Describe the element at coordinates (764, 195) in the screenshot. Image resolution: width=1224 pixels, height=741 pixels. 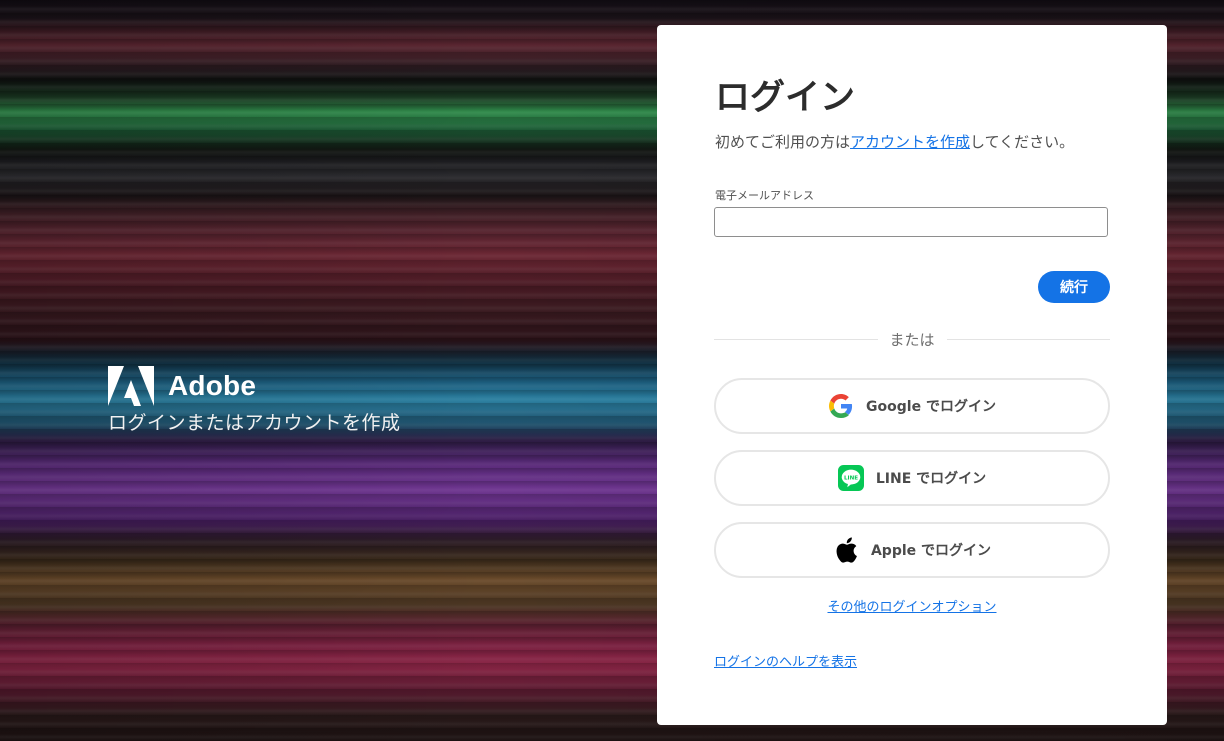
I see `email-label: 電子メールアドレス` at that location.